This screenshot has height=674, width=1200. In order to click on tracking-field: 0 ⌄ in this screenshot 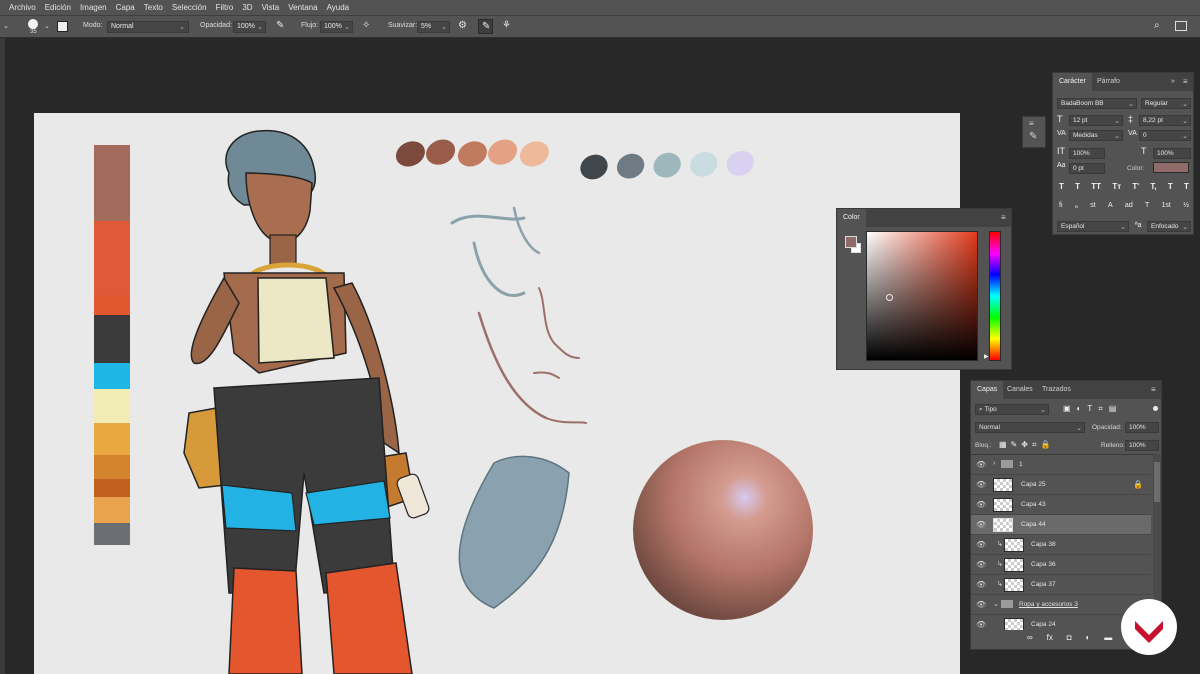, I will do `click(1165, 135)`.